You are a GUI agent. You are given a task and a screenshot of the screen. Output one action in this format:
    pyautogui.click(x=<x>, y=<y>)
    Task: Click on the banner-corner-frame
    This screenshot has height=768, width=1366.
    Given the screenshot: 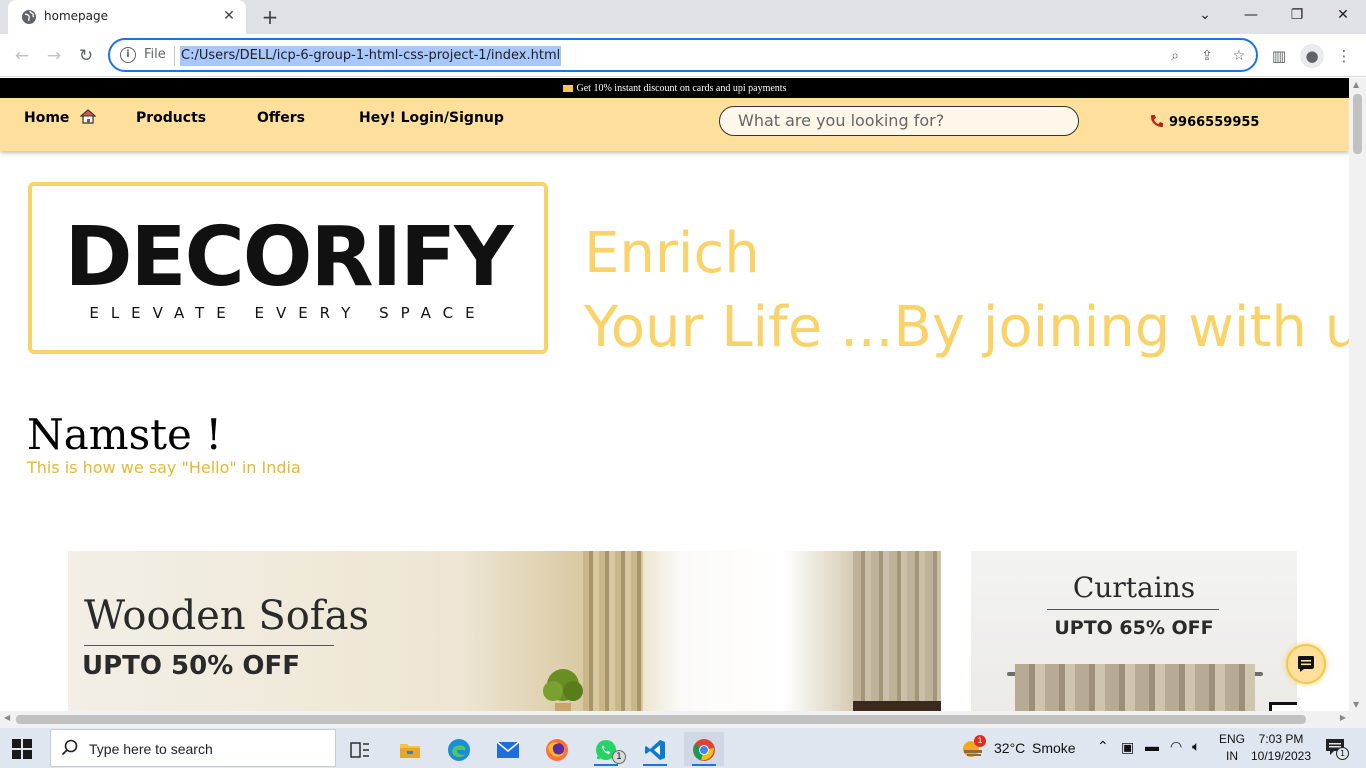 What is the action you would take?
    pyautogui.click(x=1283, y=706)
    